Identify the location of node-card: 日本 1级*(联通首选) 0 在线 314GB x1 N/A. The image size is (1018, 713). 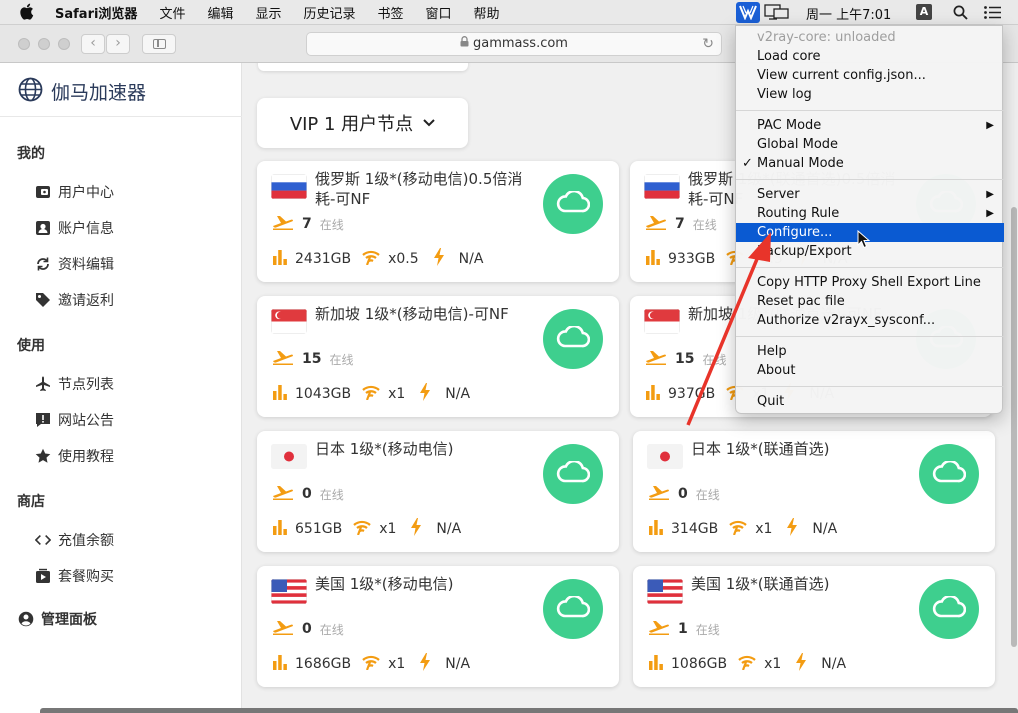
(814, 491).